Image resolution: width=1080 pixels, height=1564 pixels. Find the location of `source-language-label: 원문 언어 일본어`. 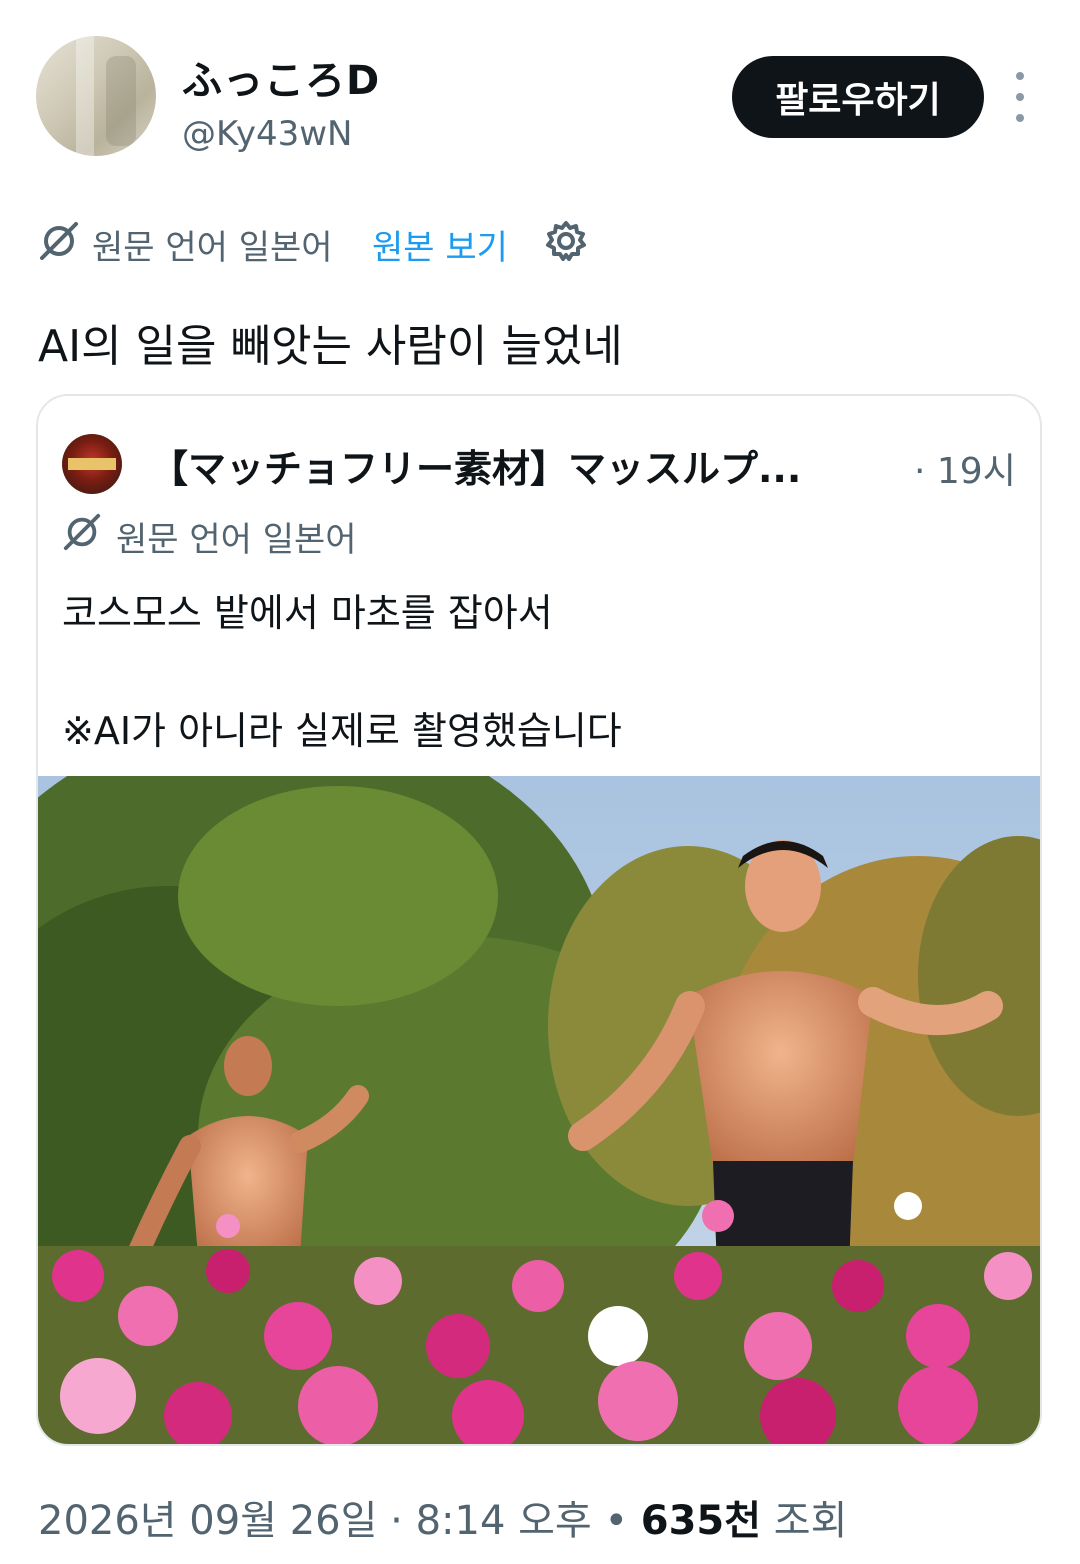

source-language-label: 원문 언어 일본어 is located at coordinates (212, 248).